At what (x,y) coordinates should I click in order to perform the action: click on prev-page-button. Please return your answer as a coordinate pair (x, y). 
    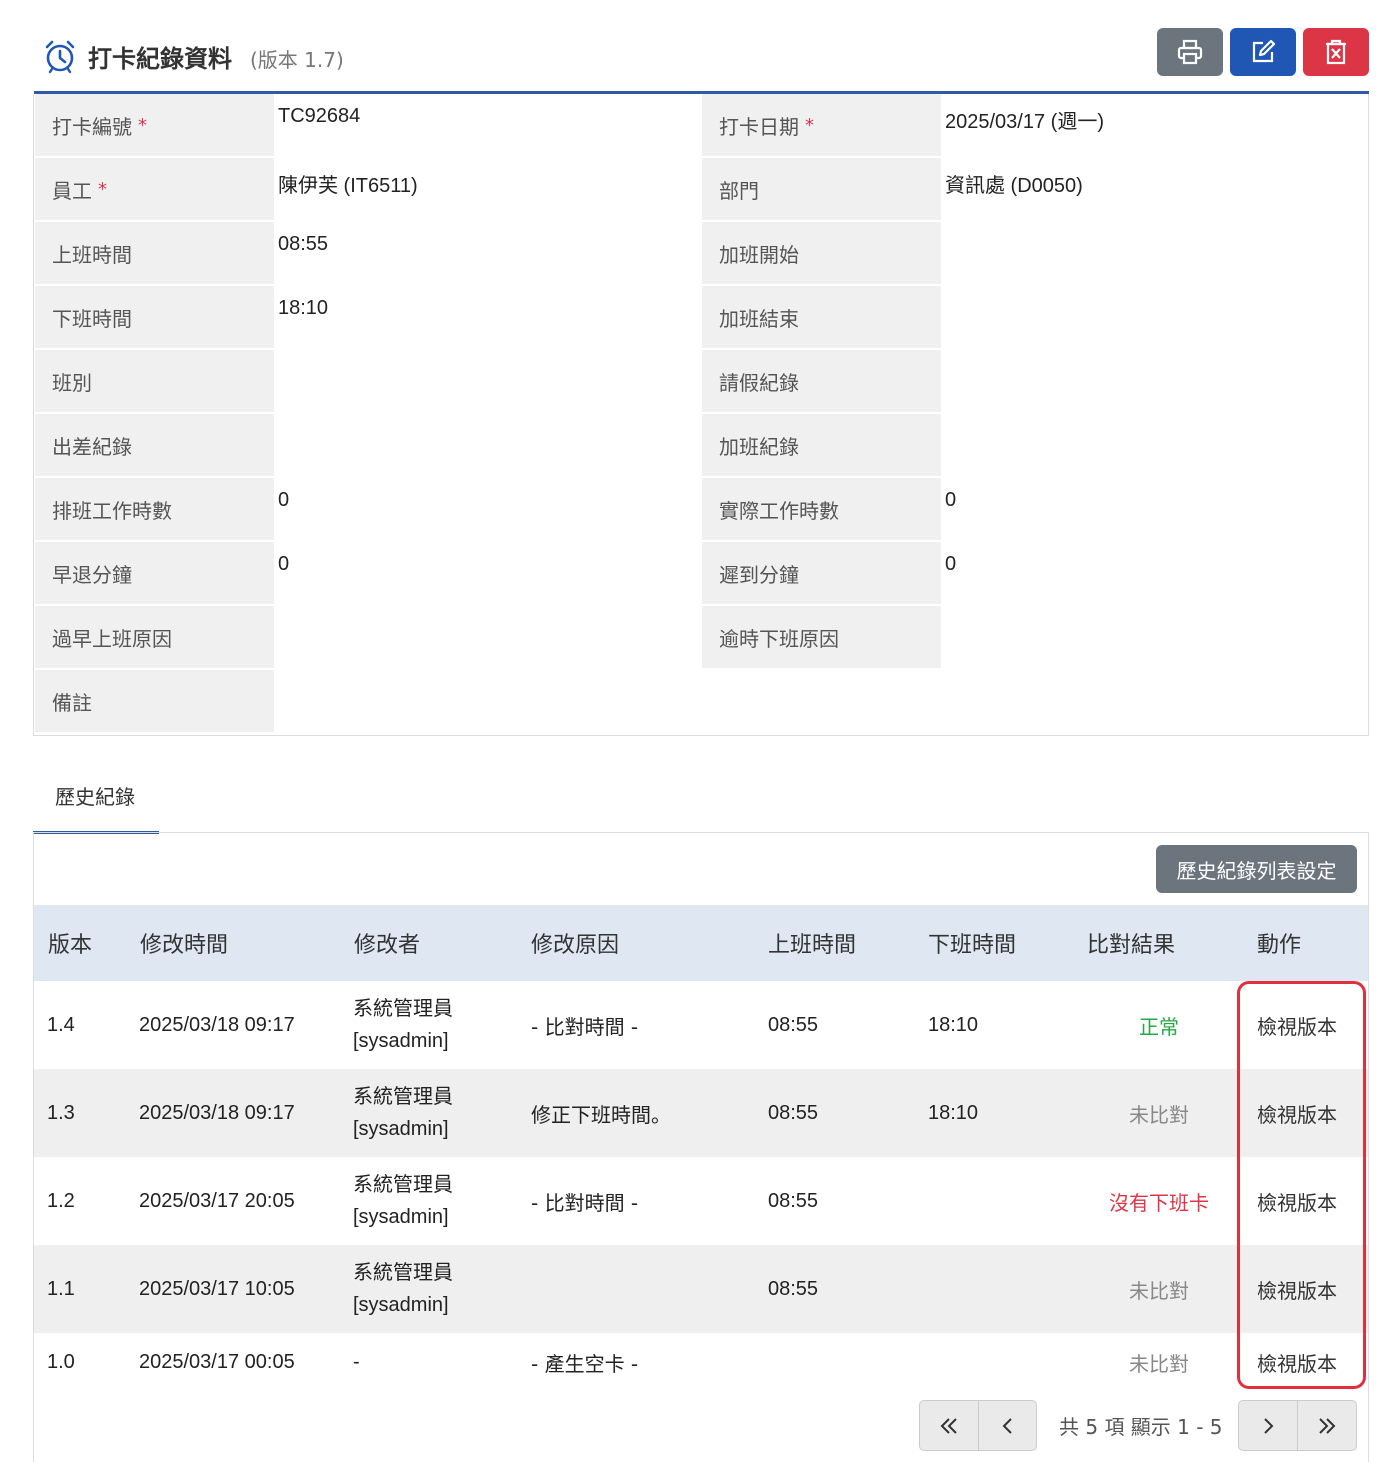
    Looking at the image, I should click on (1007, 1425).